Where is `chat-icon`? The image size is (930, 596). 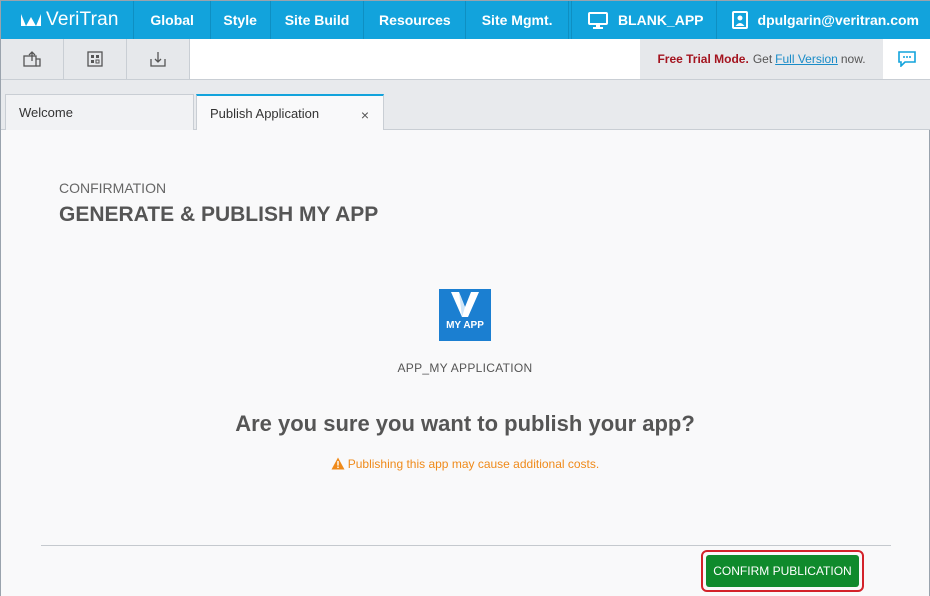
chat-icon is located at coordinates (907, 59).